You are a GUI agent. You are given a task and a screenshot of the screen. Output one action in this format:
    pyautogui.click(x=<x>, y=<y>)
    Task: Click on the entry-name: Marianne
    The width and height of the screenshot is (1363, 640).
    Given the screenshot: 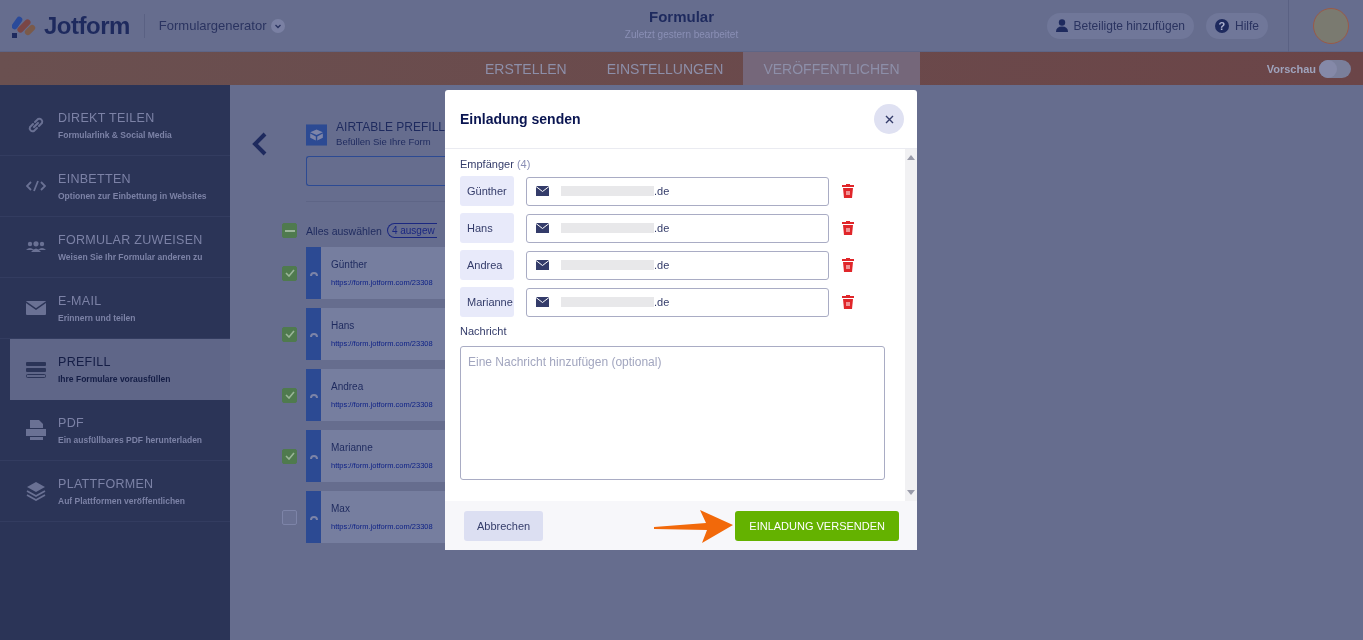 What is the action you would take?
    pyautogui.click(x=352, y=447)
    